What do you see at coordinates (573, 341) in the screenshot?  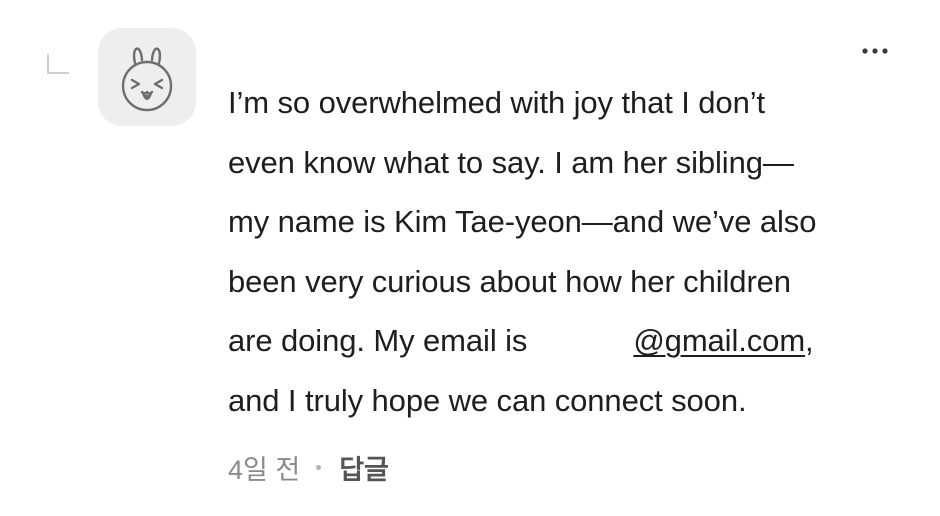 I see `comment-line: are doing. My email is @gmail.com,` at bounding box center [573, 341].